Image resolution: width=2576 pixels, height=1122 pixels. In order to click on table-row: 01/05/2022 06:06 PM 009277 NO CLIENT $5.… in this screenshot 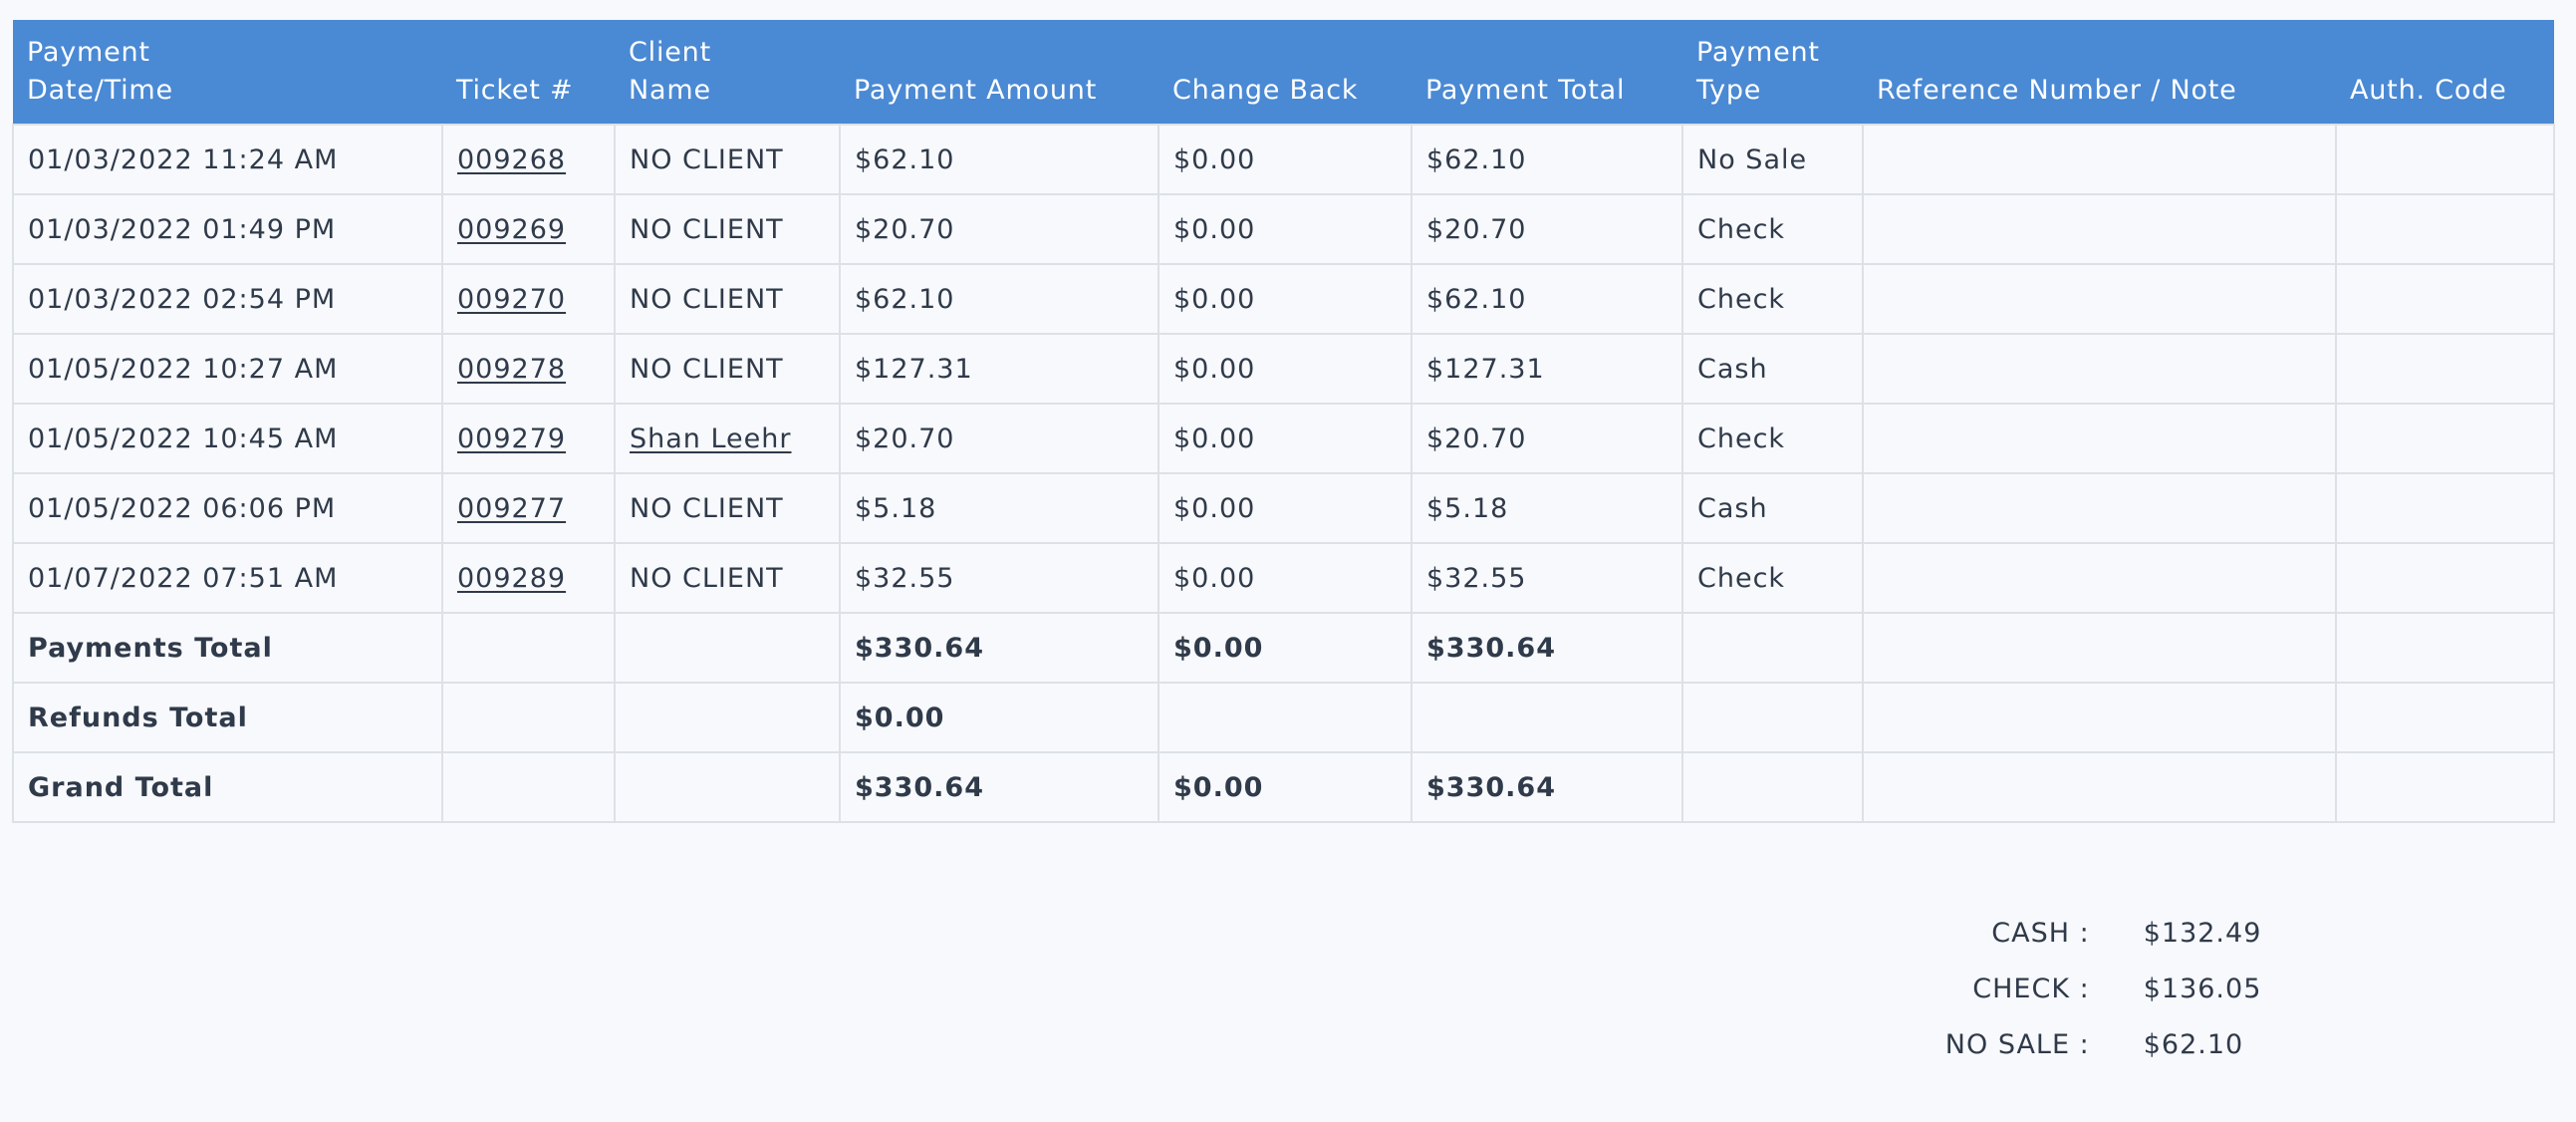, I will do `click(1283, 508)`.